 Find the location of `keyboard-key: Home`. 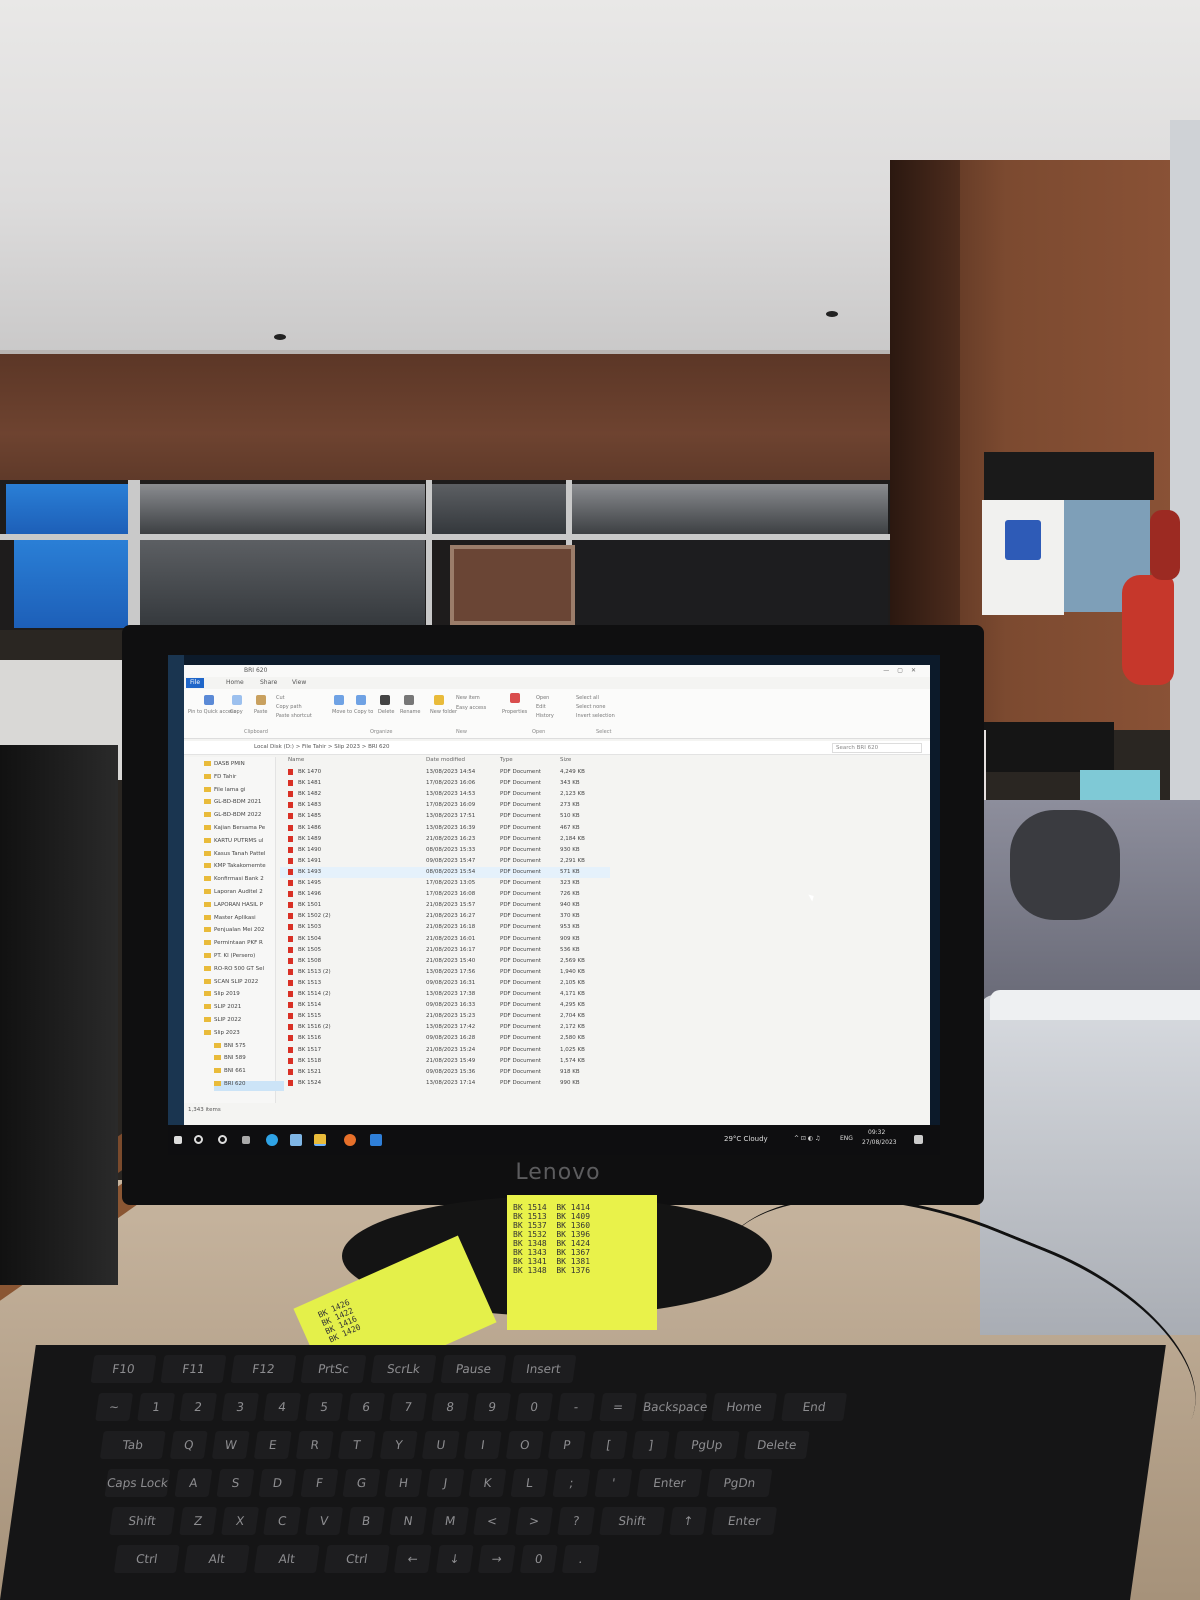

keyboard-key: Home is located at coordinates (744, 1407).